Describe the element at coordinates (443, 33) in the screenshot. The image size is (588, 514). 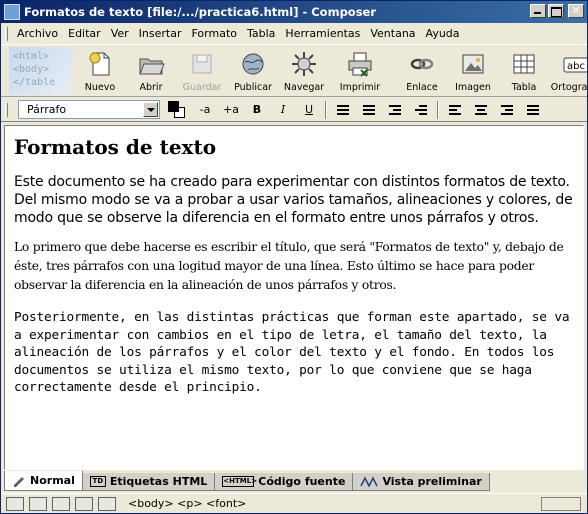
I see `menu-ayuda: Ayuda` at that location.